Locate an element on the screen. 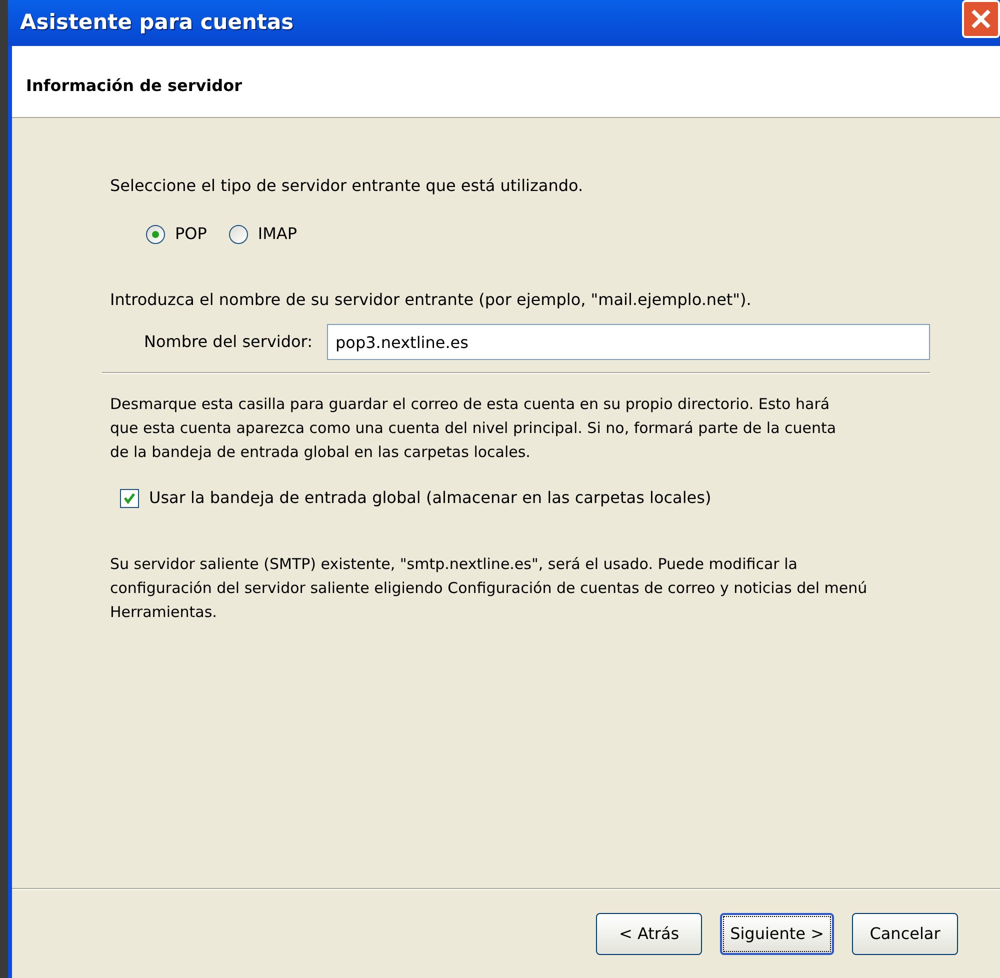 This screenshot has width=1000, height=978. checkbox is located at coordinates (129, 498).